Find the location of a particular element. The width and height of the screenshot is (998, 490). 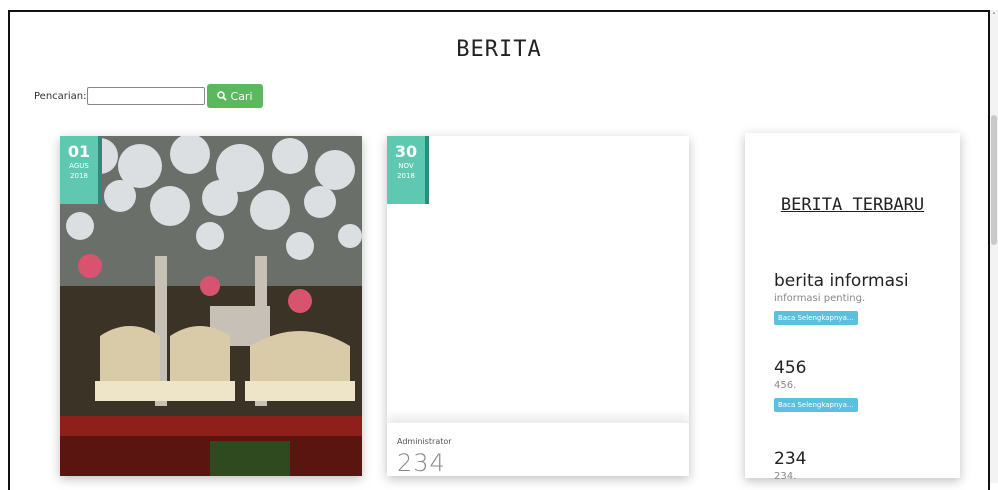

search-bar: Pencarian: Cari is located at coordinates (148, 96).